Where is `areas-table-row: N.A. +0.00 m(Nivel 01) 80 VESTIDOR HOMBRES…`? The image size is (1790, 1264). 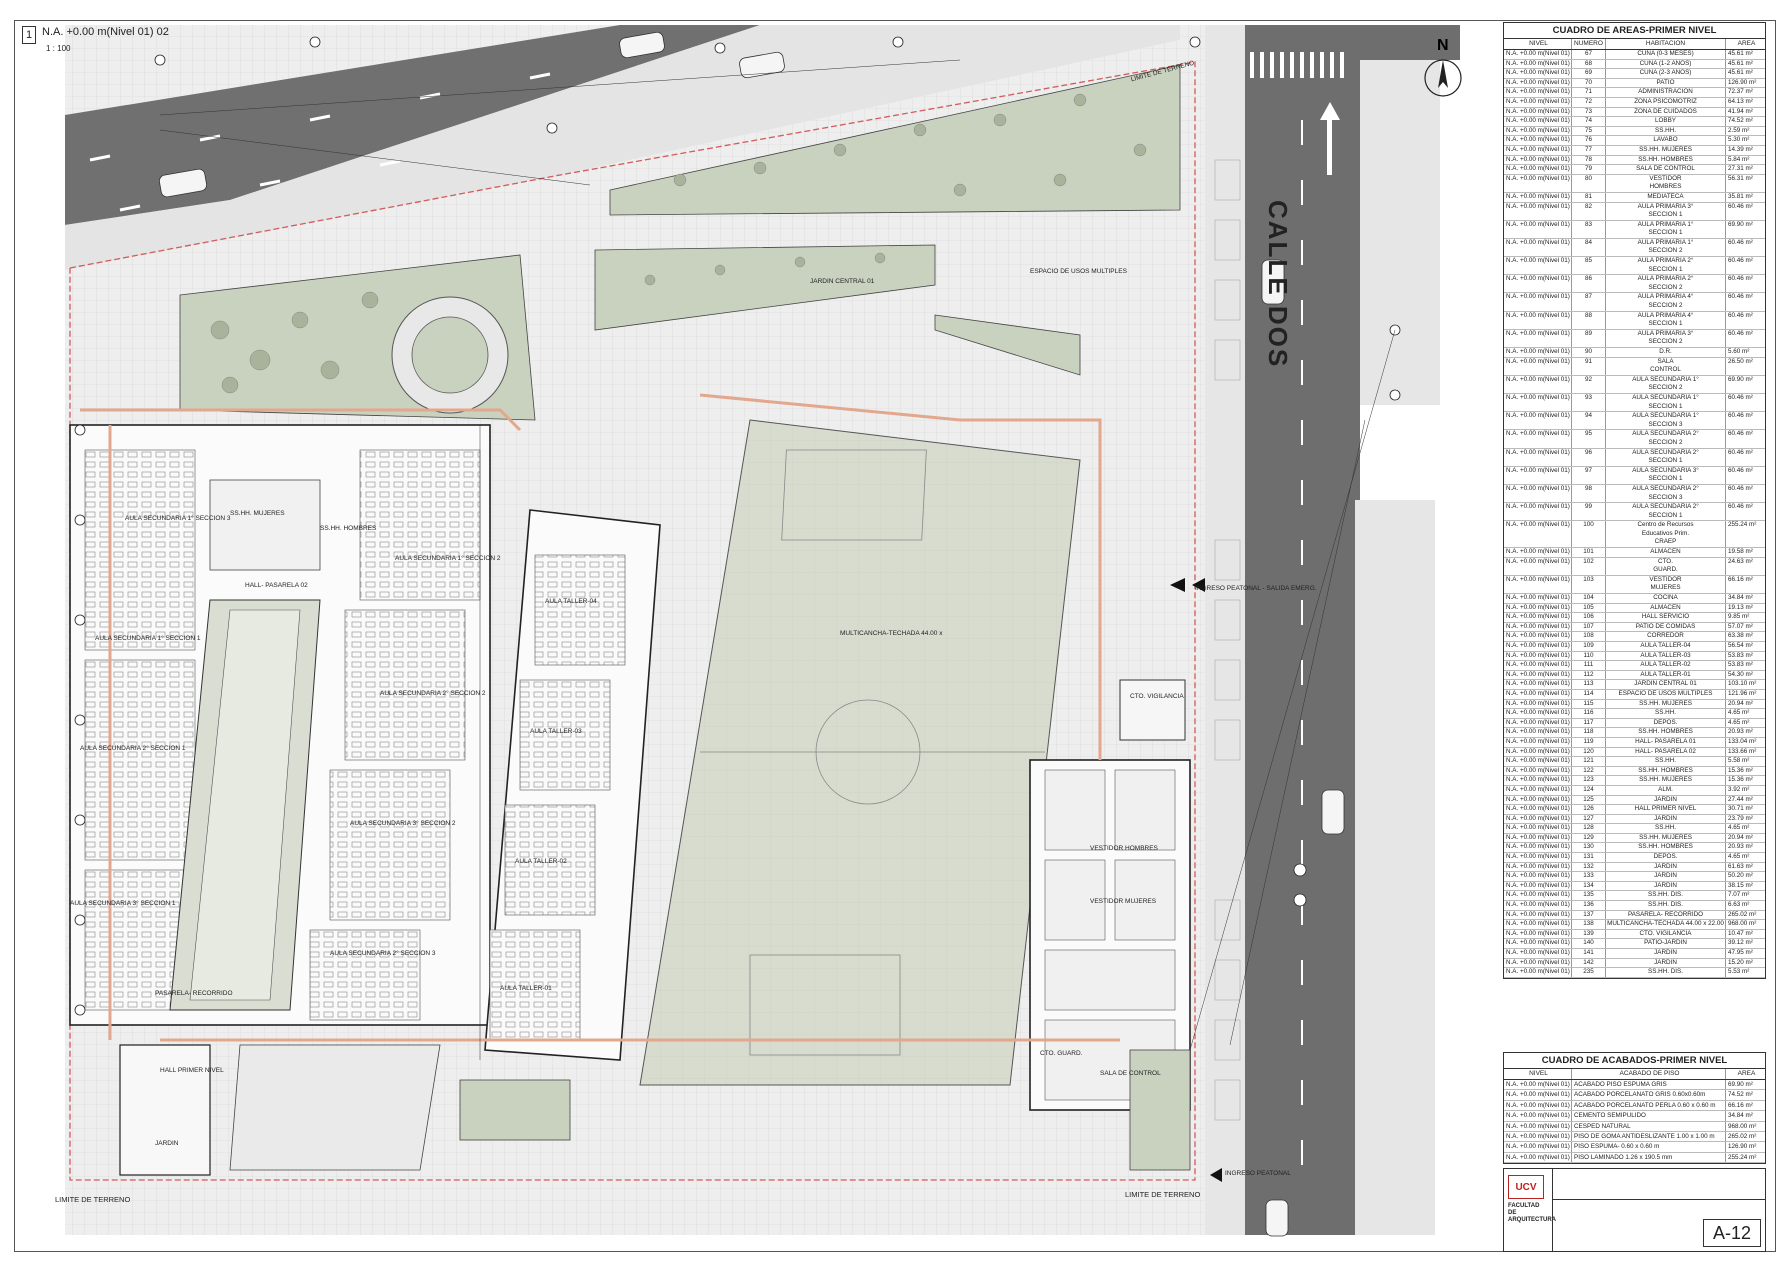 areas-table-row: N.A. +0.00 m(Nivel 01) 80 VESTIDOR HOMBRES… is located at coordinates (1634, 183).